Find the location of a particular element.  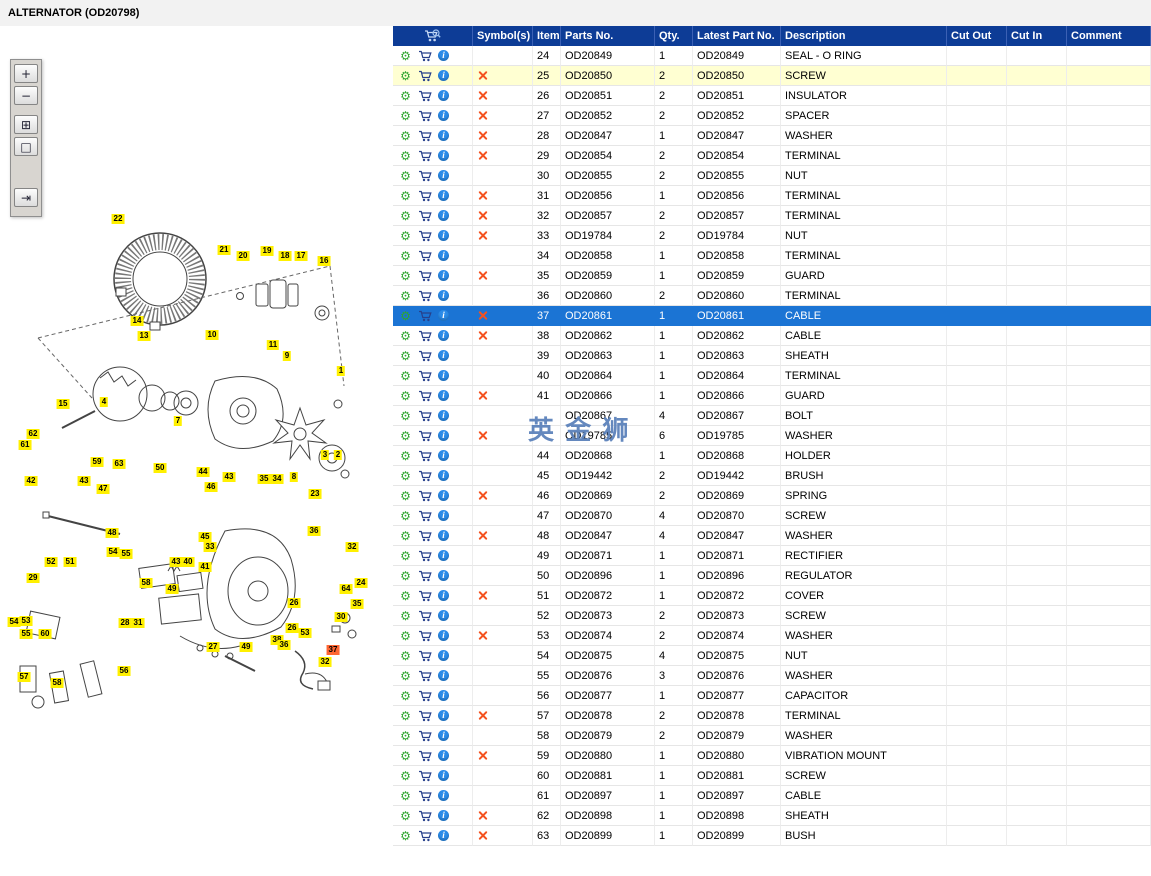

diagram-part-label: 14 is located at coordinates (137, 321).